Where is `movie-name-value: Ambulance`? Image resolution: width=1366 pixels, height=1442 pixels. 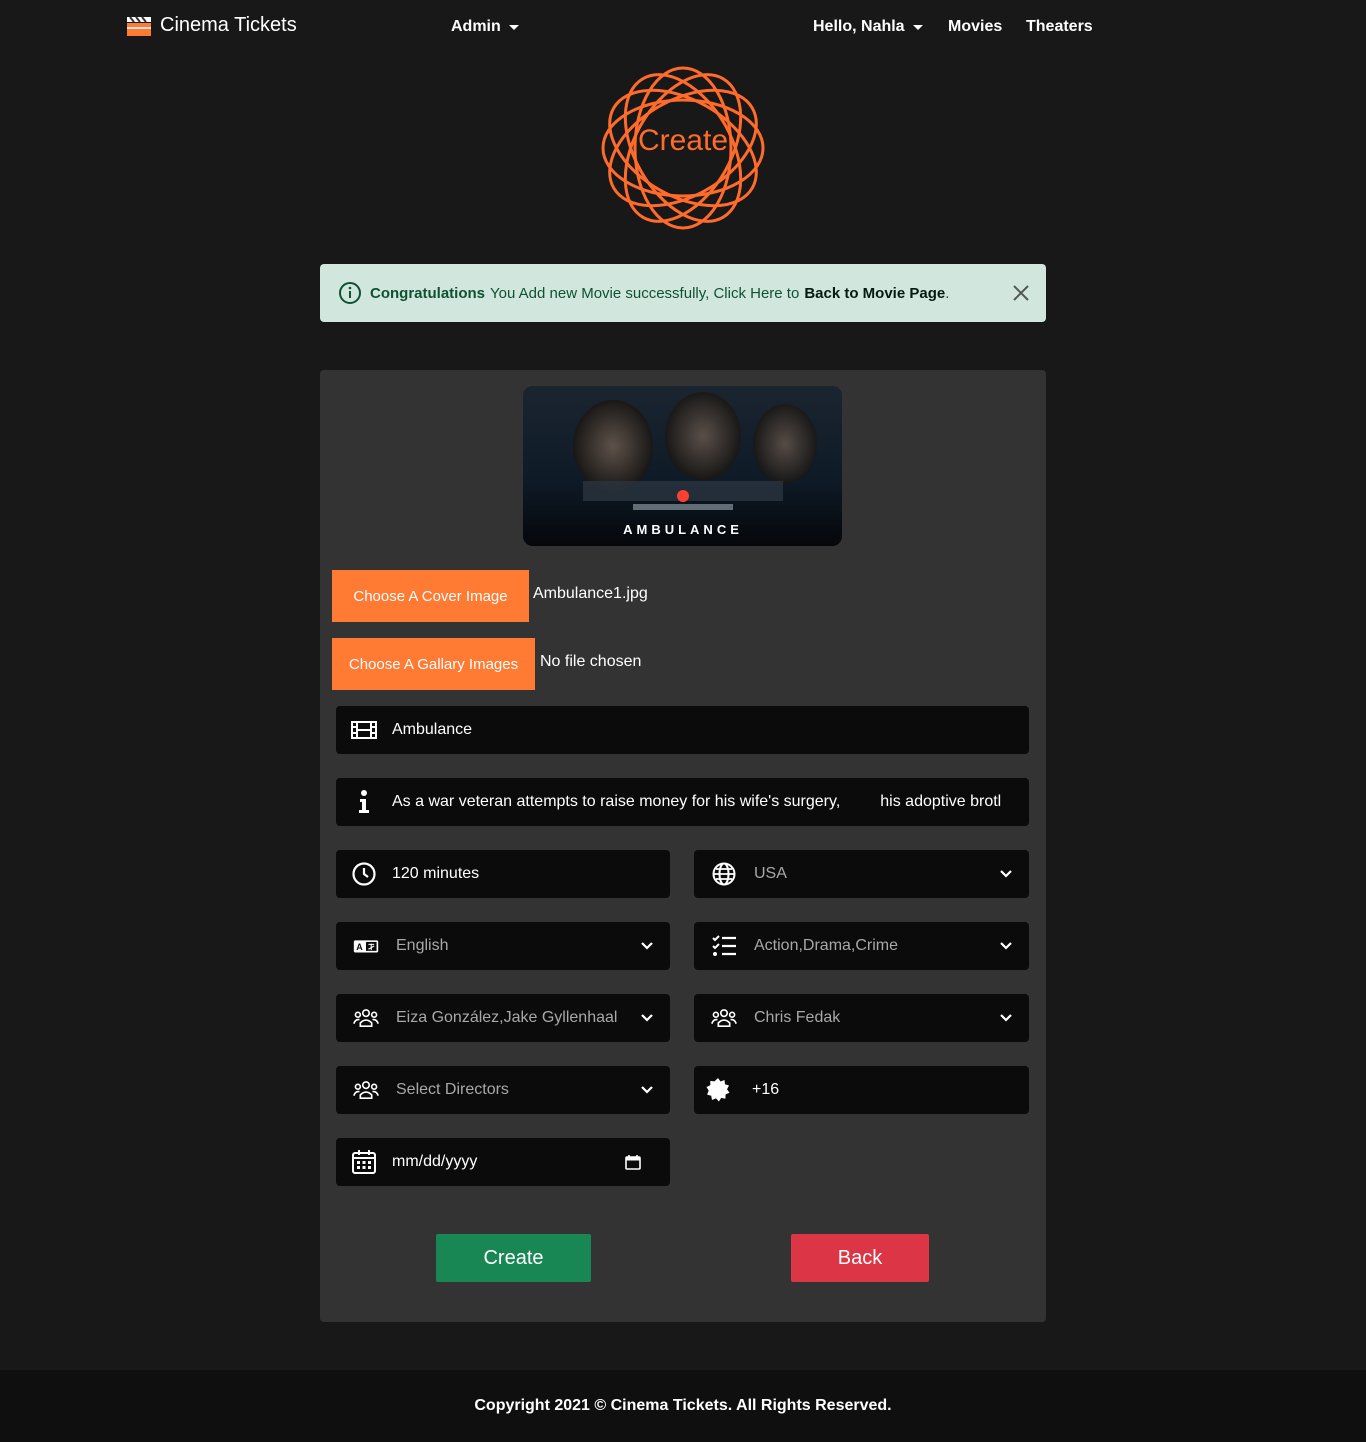 movie-name-value: Ambulance is located at coordinates (432, 729).